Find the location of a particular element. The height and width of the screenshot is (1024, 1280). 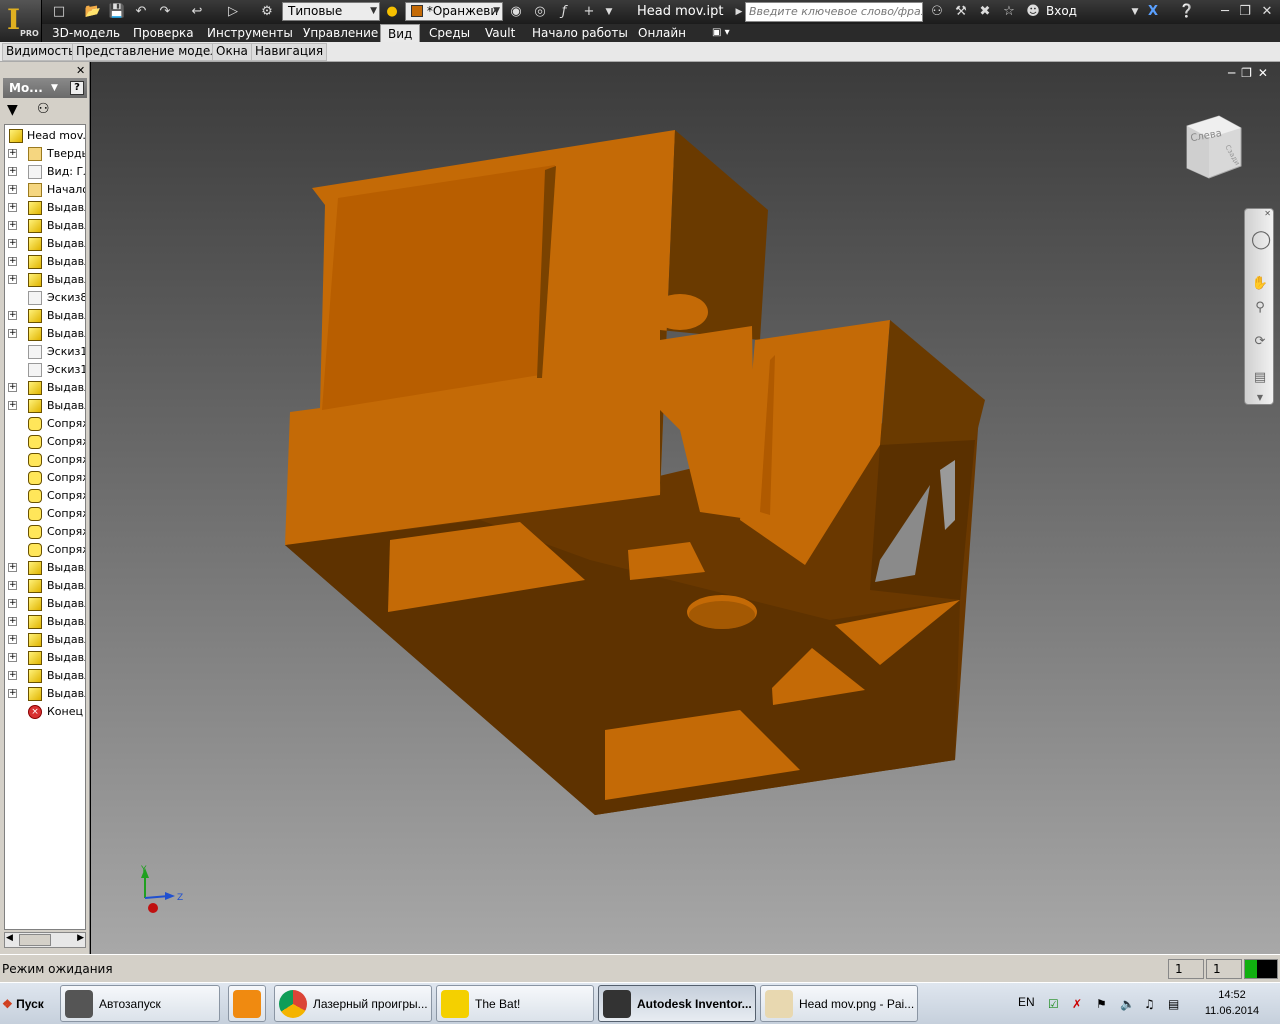

favorites-star-icon: ☆ is located at coordinates (1009, 12).